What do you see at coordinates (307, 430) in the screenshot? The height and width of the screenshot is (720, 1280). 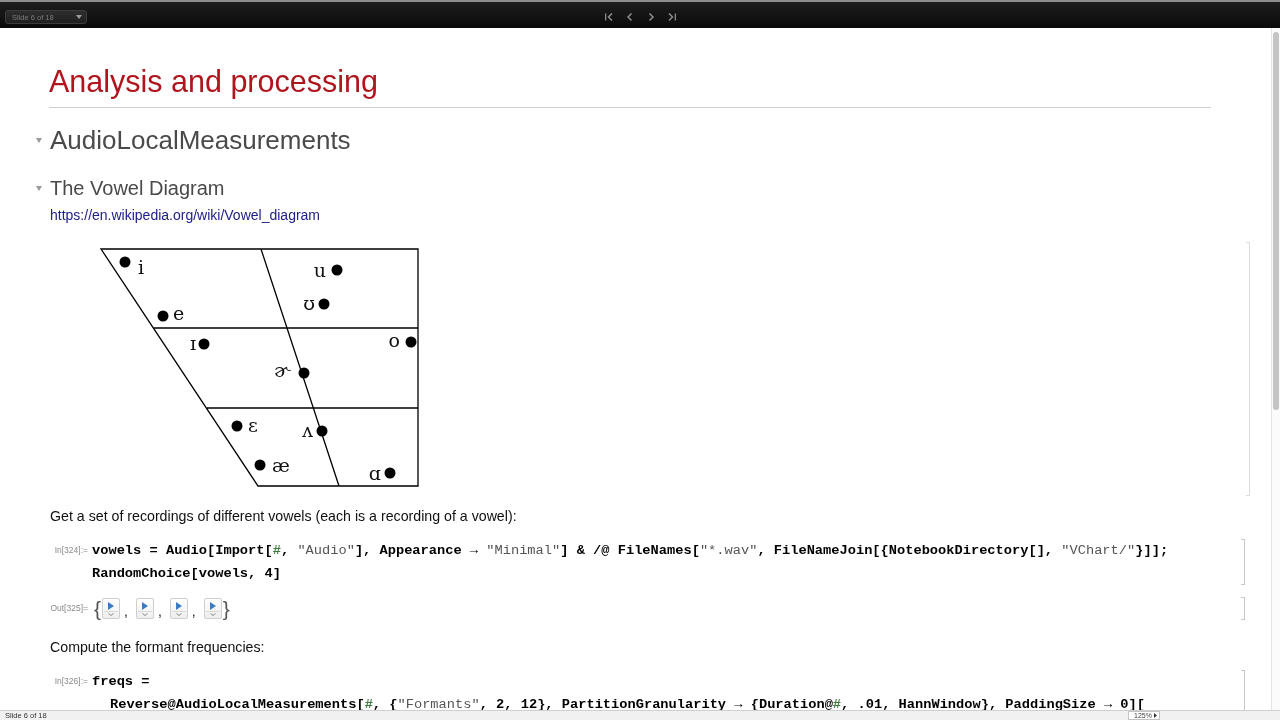 I see `vowel-symbol: ʌ` at bounding box center [307, 430].